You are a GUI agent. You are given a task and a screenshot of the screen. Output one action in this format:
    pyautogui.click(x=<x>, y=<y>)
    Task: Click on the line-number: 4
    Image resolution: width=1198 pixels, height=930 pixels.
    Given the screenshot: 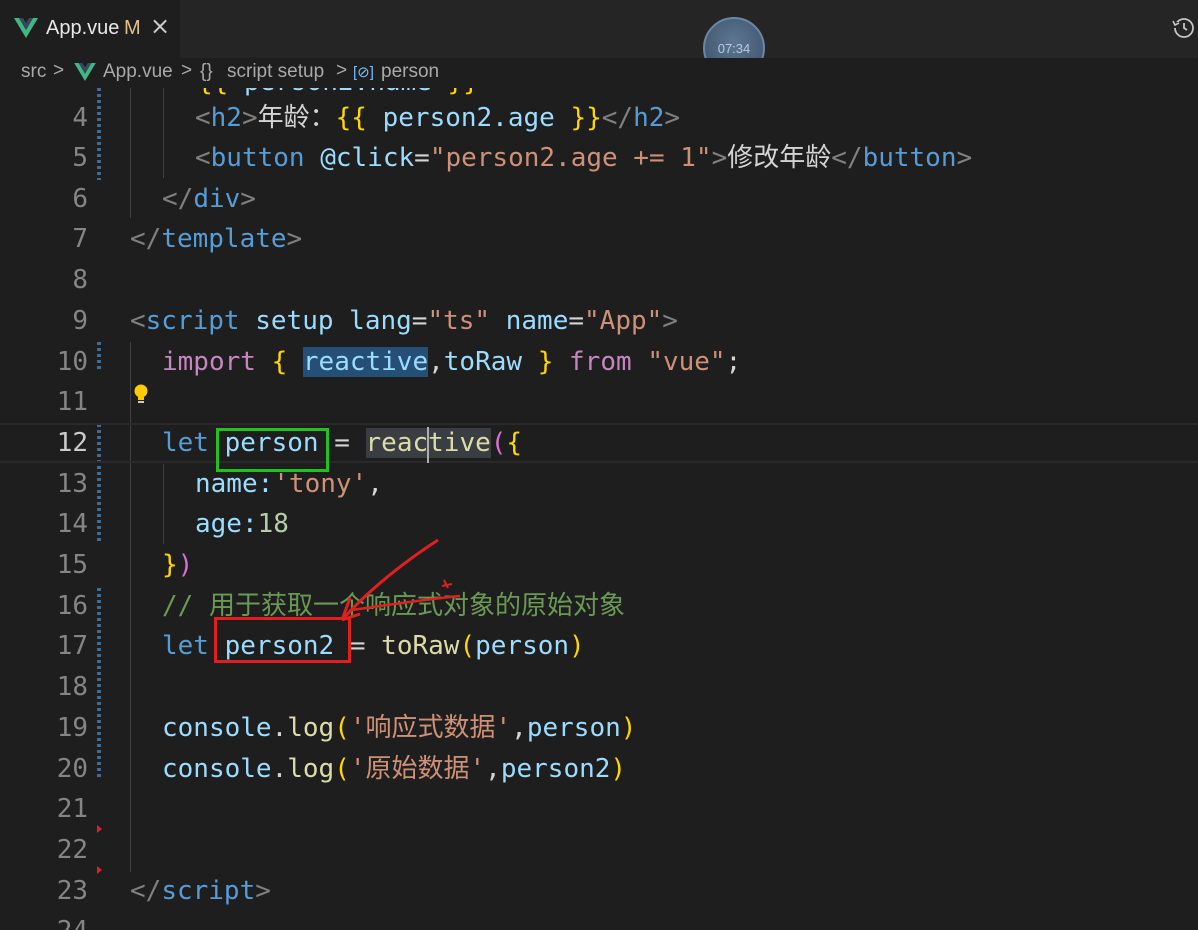 What is the action you would take?
    pyautogui.click(x=80, y=118)
    